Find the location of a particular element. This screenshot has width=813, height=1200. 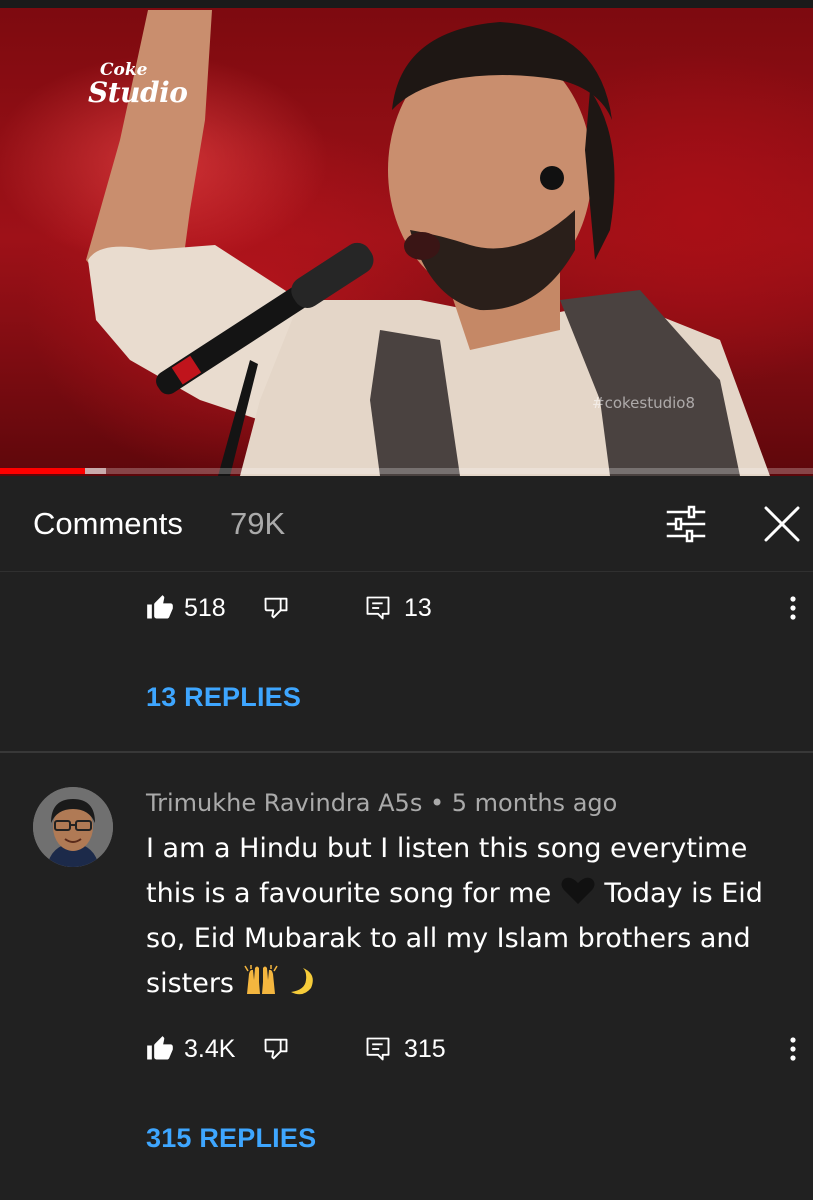

sort-filter-button is located at coordinates (686, 524).